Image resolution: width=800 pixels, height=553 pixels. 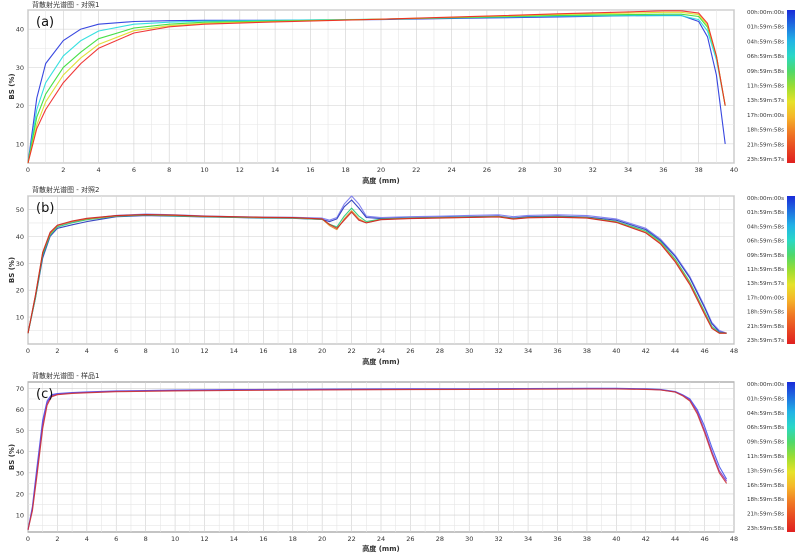 What do you see at coordinates (65, 375) in the screenshot?
I see `panel-title: 背散射光谱图 - 样品1` at bounding box center [65, 375].